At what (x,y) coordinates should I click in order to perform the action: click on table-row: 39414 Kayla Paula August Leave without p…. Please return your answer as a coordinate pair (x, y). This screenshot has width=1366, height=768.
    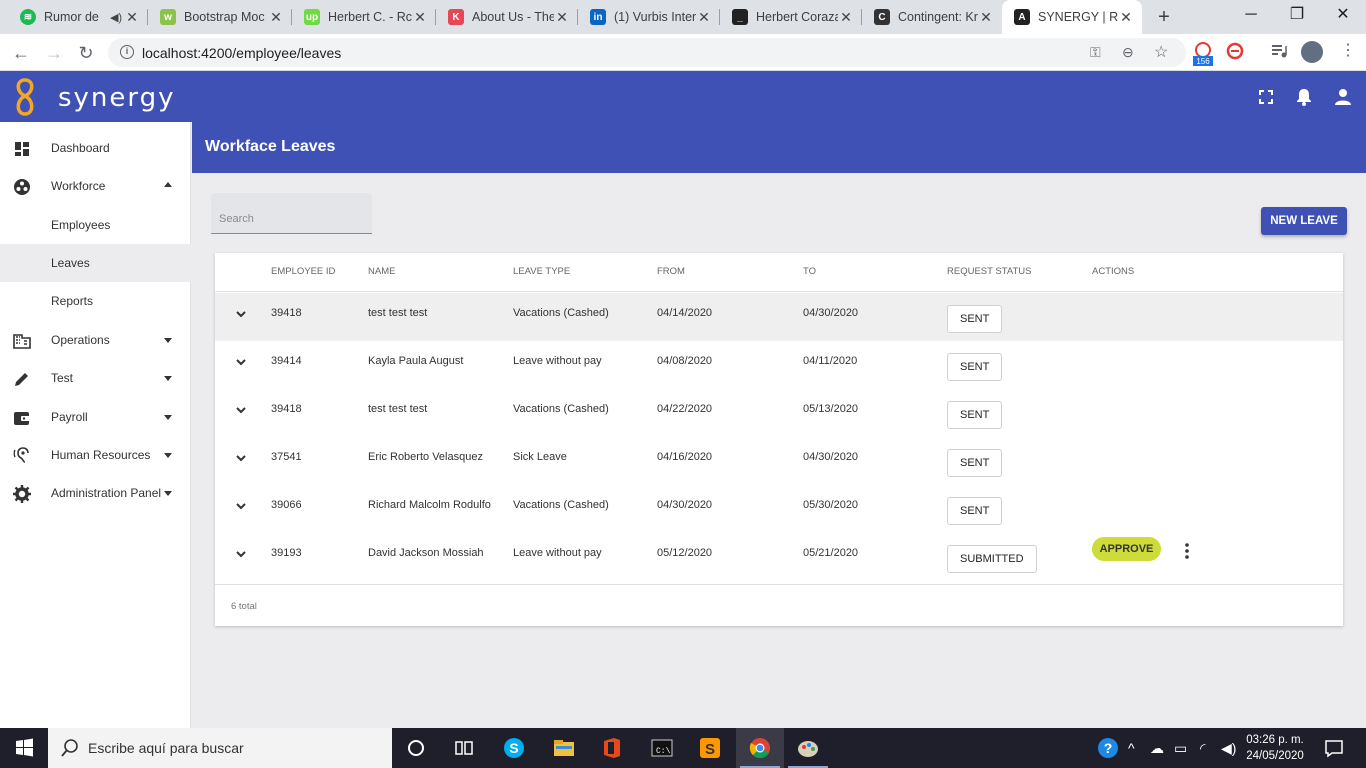
    Looking at the image, I should click on (779, 365).